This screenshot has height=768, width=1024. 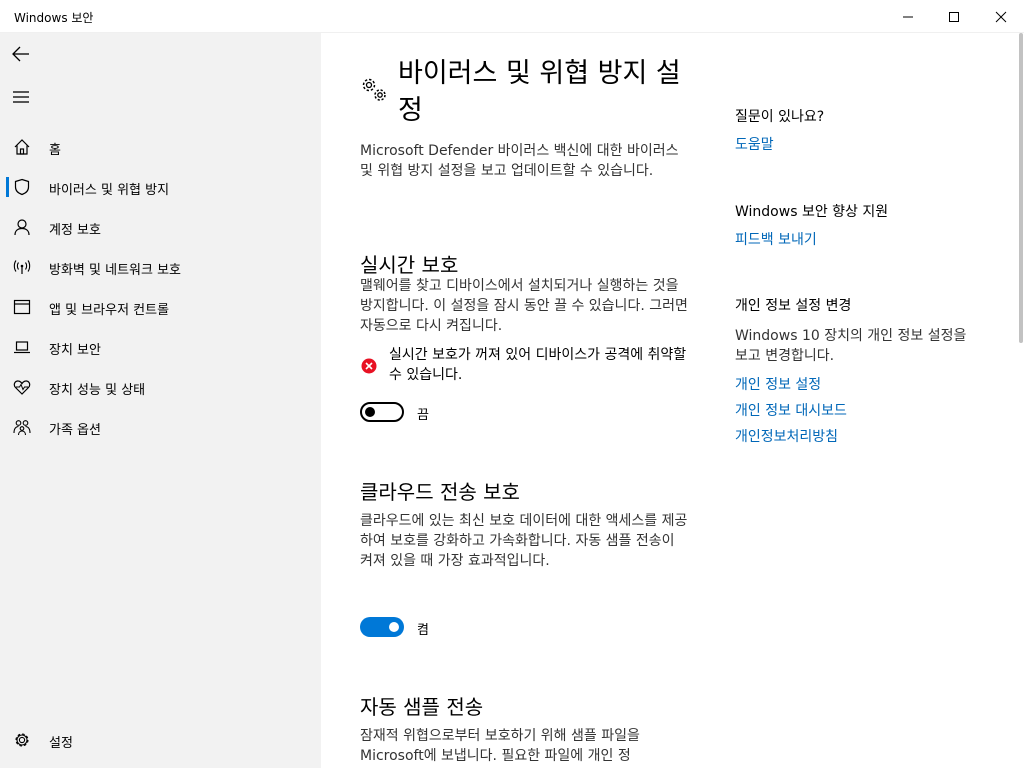 I want to click on maximize-icon, so click(x=954, y=16).